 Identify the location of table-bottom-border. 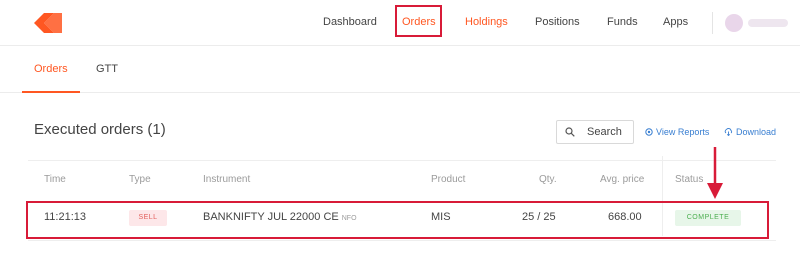
(402, 240).